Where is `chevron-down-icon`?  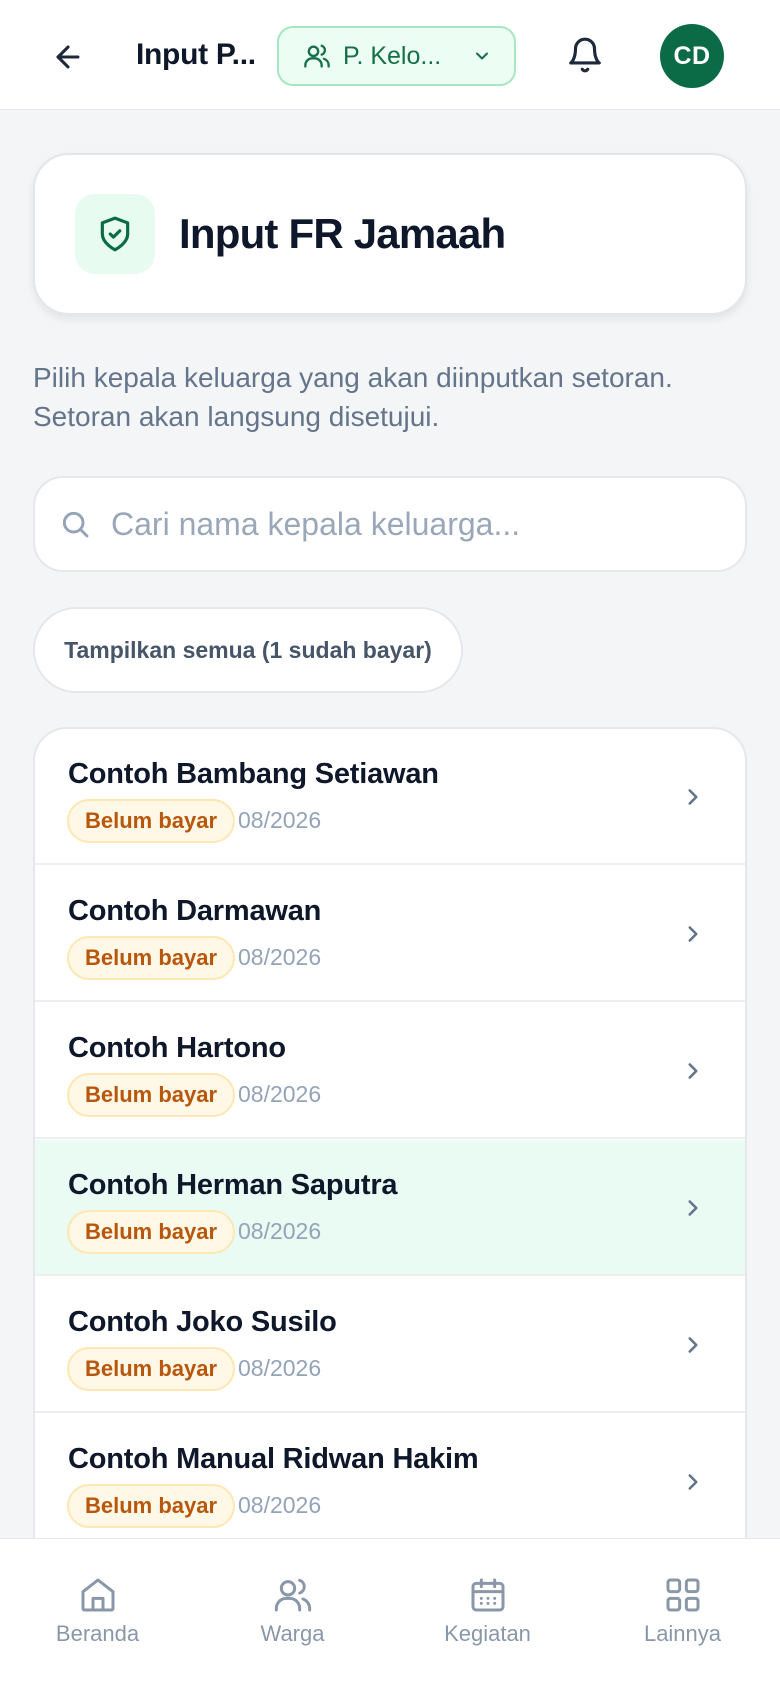
chevron-down-icon is located at coordinates (482, 56).